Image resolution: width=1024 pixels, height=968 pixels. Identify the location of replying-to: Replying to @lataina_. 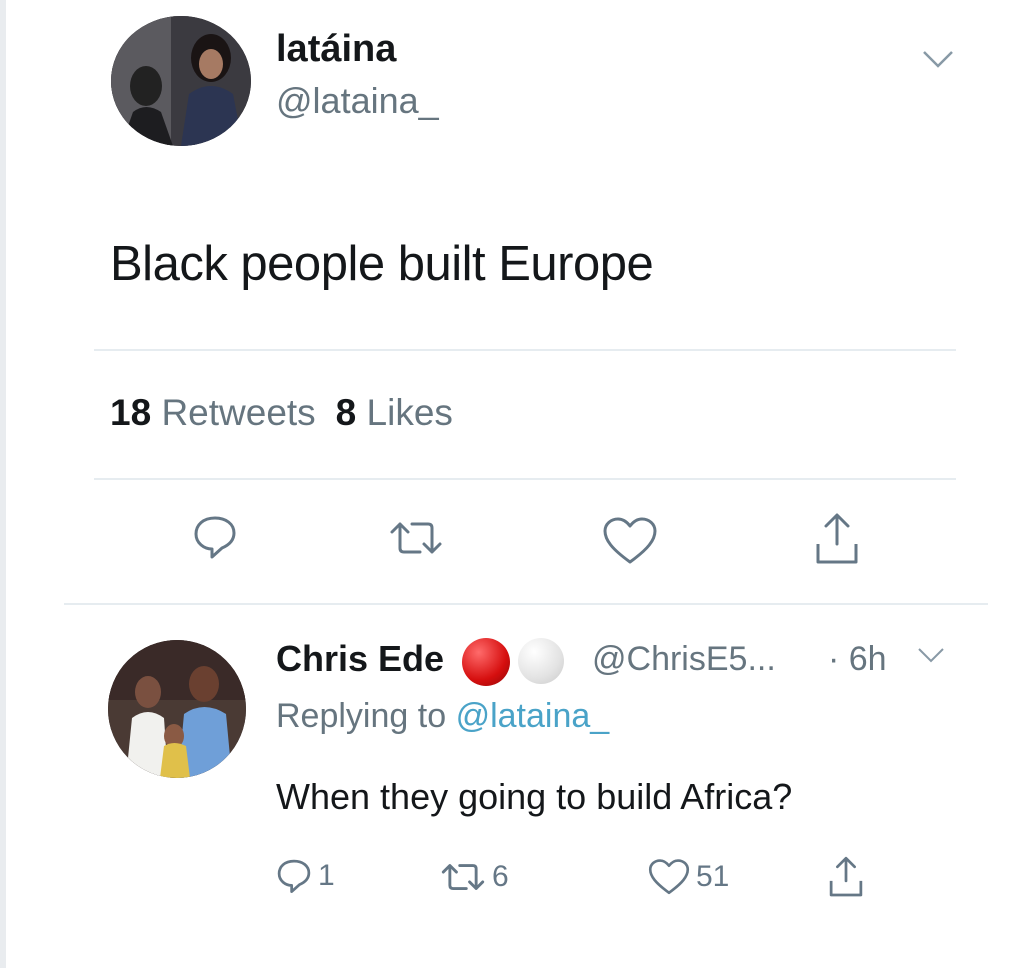
(442, 716).